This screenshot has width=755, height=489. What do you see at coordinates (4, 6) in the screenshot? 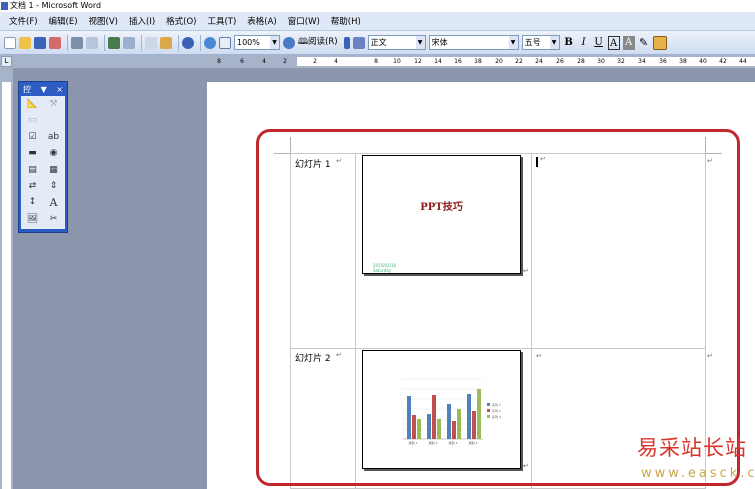
I see `word-app-icon` at bounding box center [4, 6].